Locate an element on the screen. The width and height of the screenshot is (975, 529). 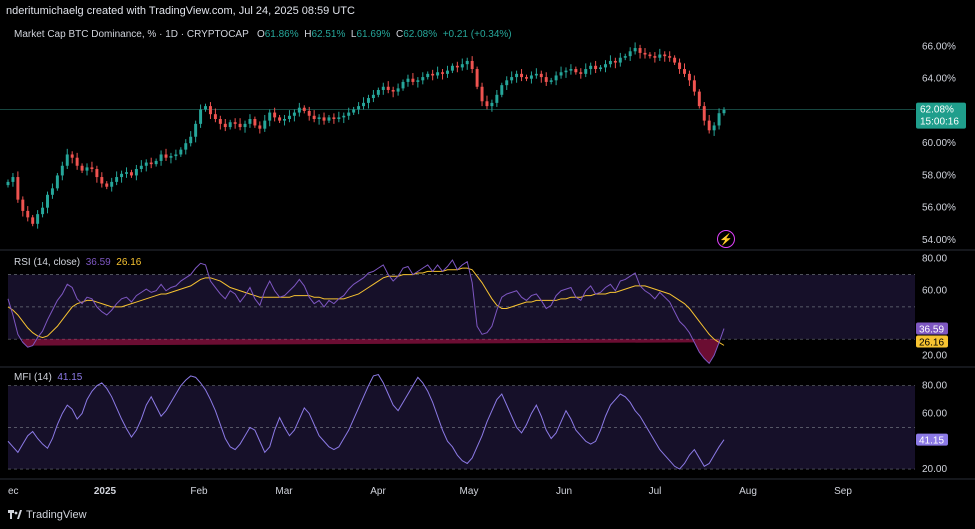
time-axis-label: May is located at coordinates (469, 491).